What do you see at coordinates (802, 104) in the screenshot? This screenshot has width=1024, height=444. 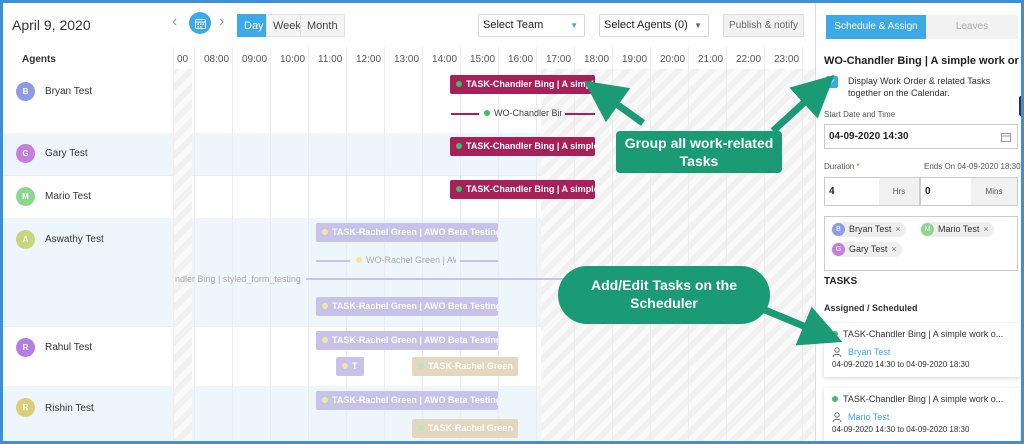 I see `arrow-to-checkbox` at bounding box center [802, 104].